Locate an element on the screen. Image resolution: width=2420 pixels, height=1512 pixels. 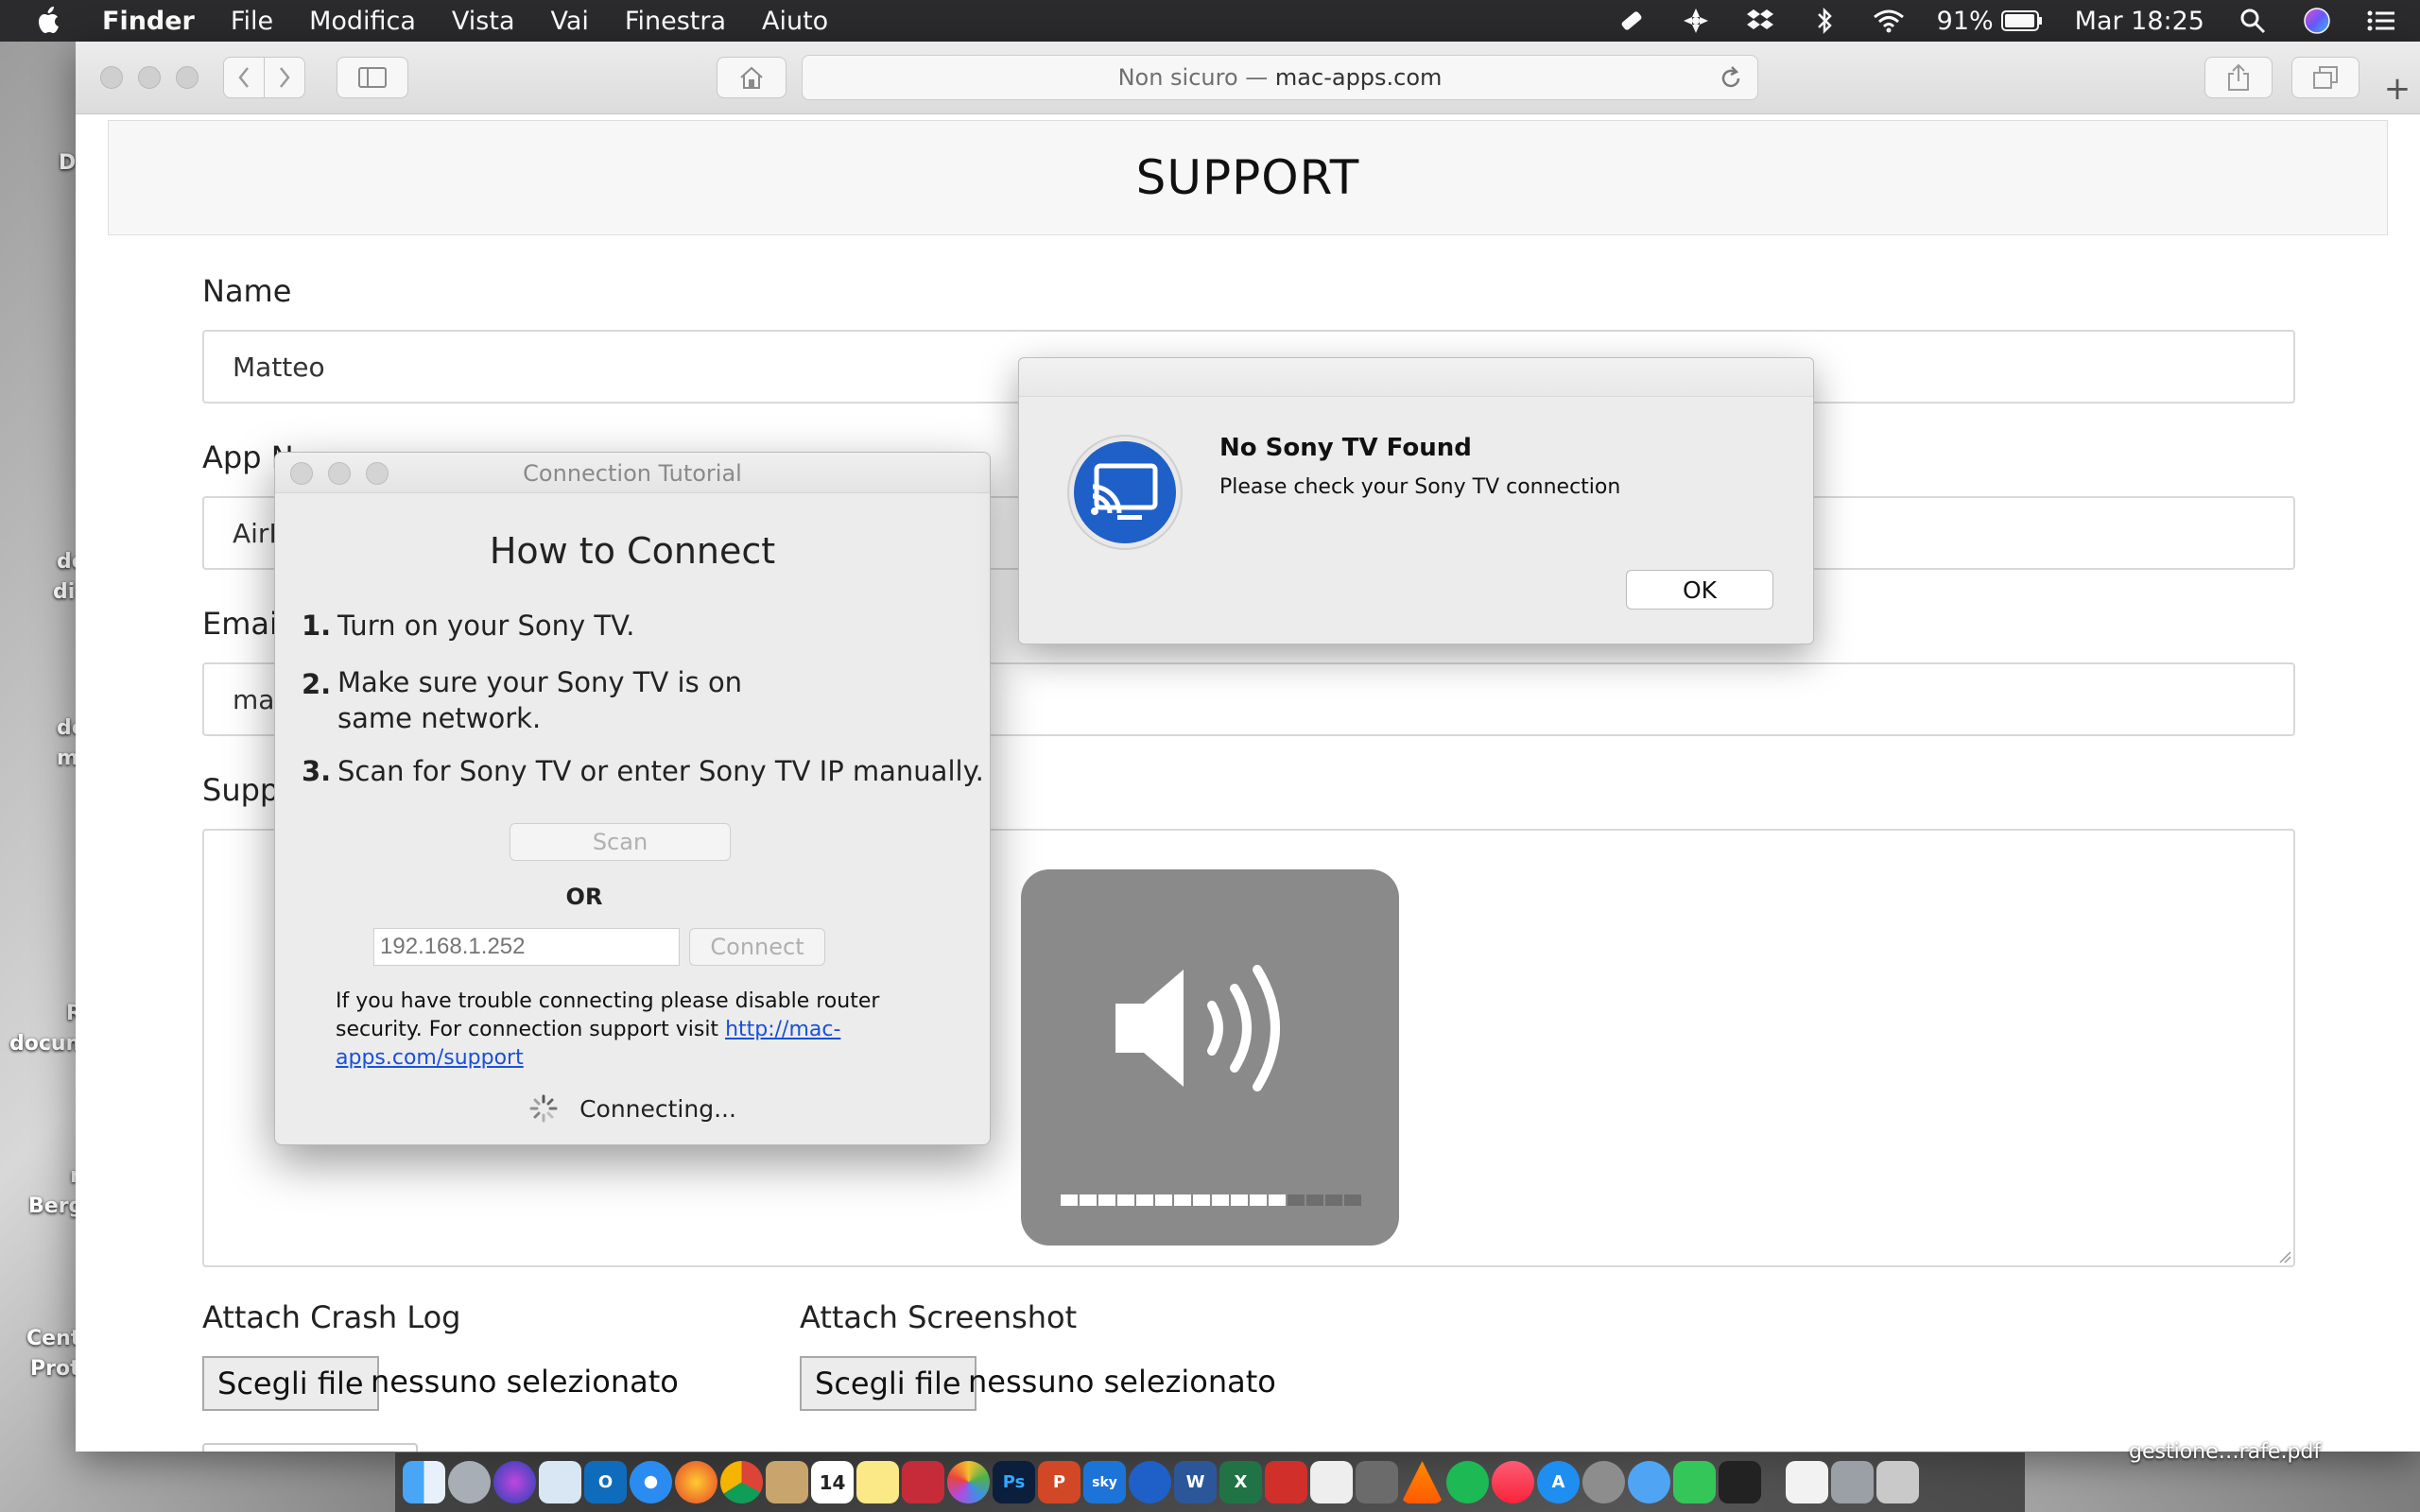
document-icon is located at coordinates (1807, 1482).